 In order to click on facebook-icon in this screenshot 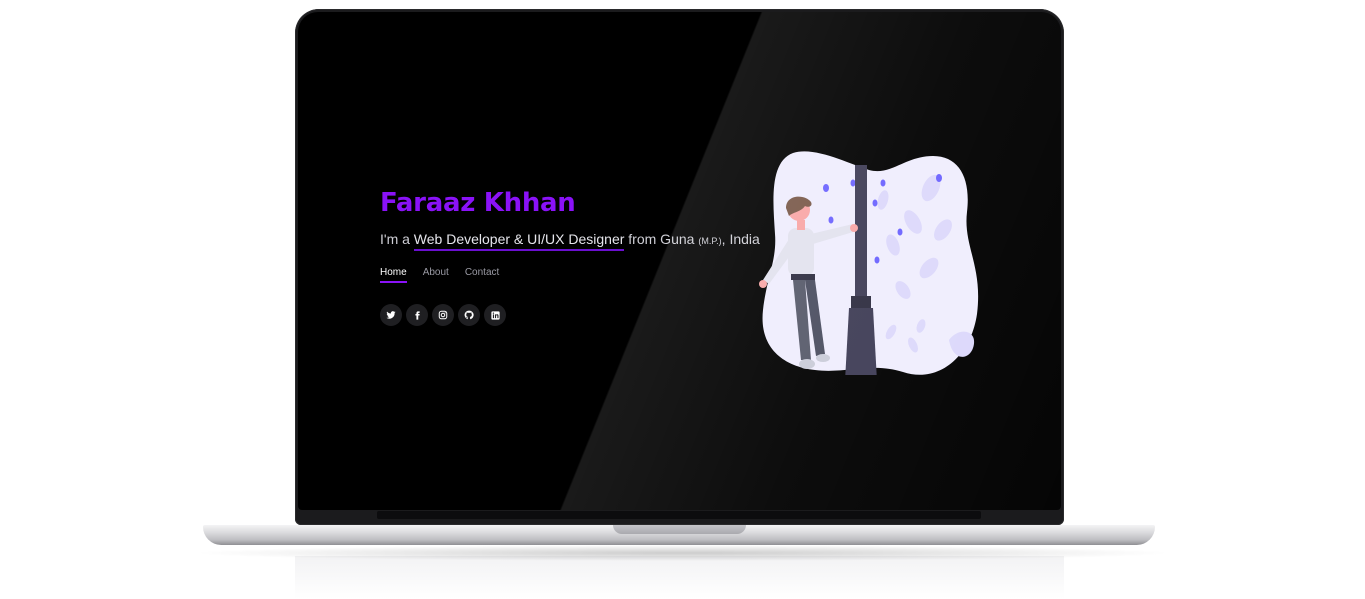, I will do `click(417, 315)`.